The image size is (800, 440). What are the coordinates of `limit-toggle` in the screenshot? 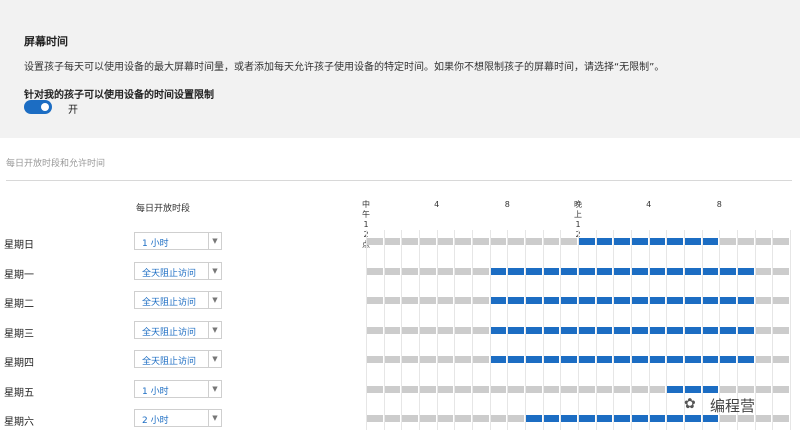 It's located at (38, 107).